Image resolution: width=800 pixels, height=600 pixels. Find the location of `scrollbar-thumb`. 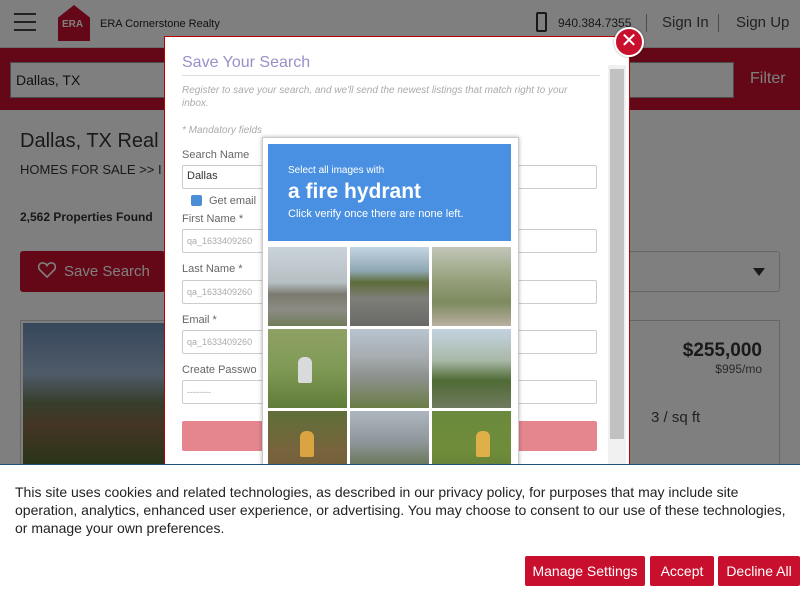

scrollbar-thumb is located at coordinates (617, 254).